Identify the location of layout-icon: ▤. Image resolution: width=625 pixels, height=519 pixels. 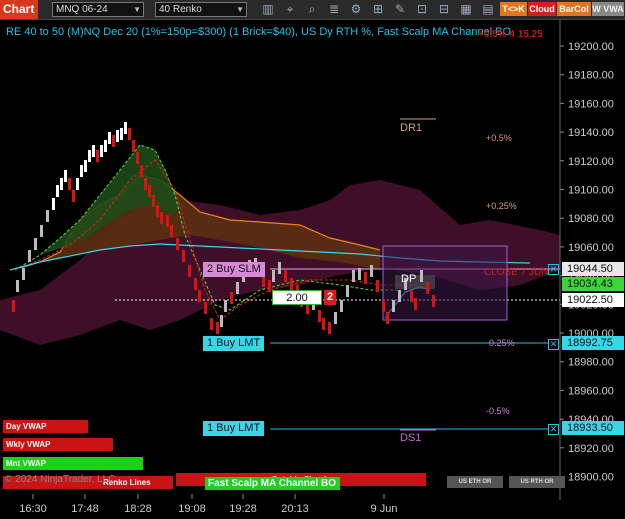
(488, 9).